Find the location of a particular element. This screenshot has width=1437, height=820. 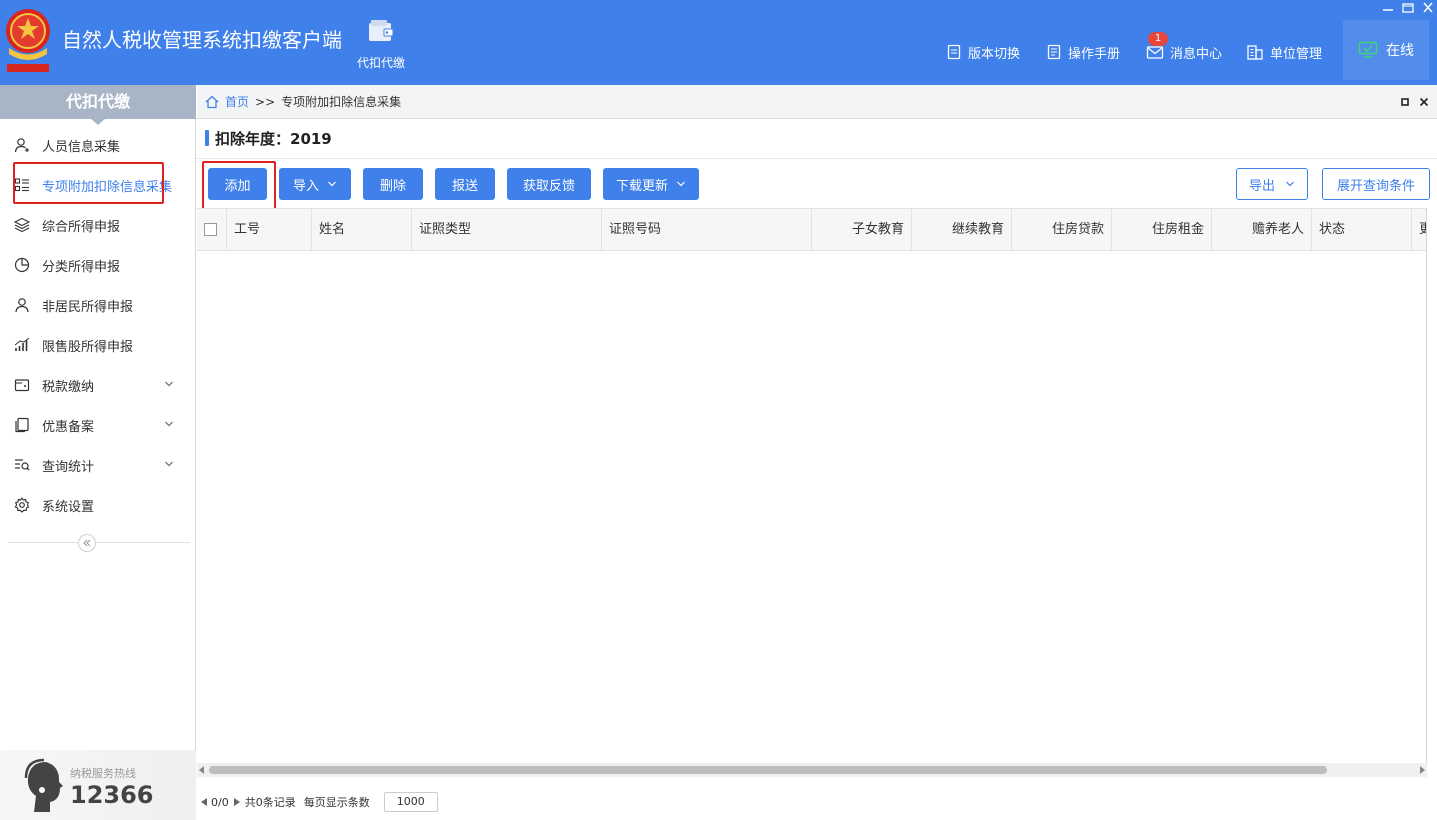

sidebar-item-system-settings: 系统设置 is located at coordinates (98, 505).